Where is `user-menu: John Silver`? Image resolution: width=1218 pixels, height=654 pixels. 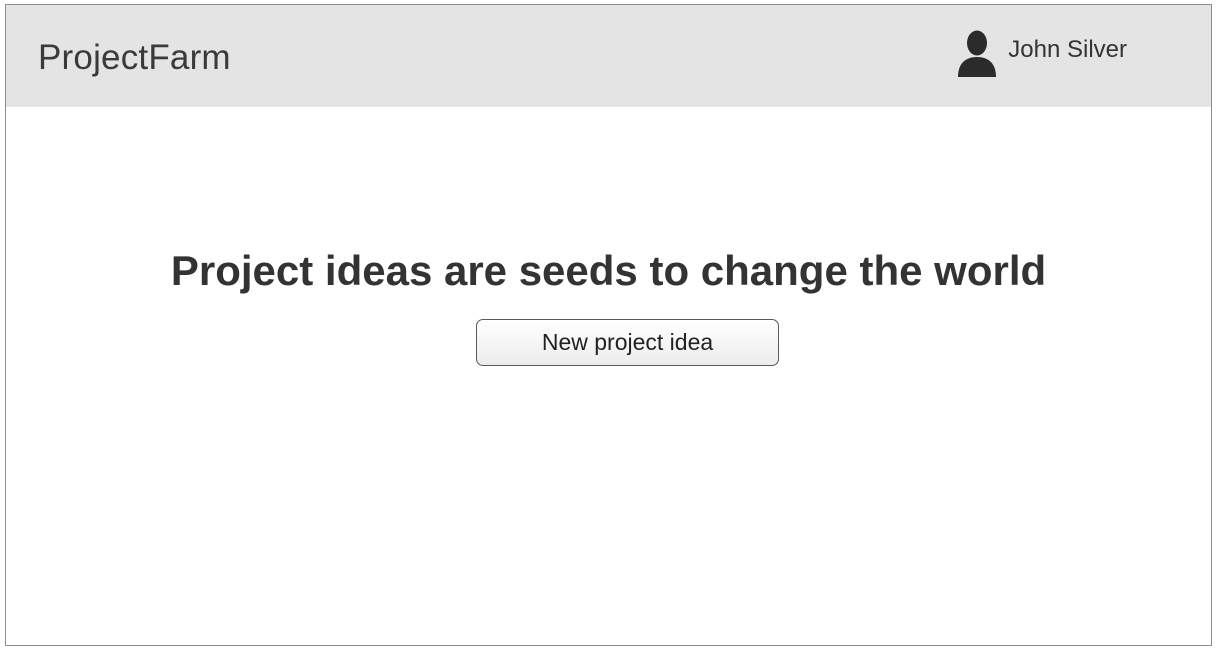 user-menu: John Silver is located at coordinates (1041, 53).